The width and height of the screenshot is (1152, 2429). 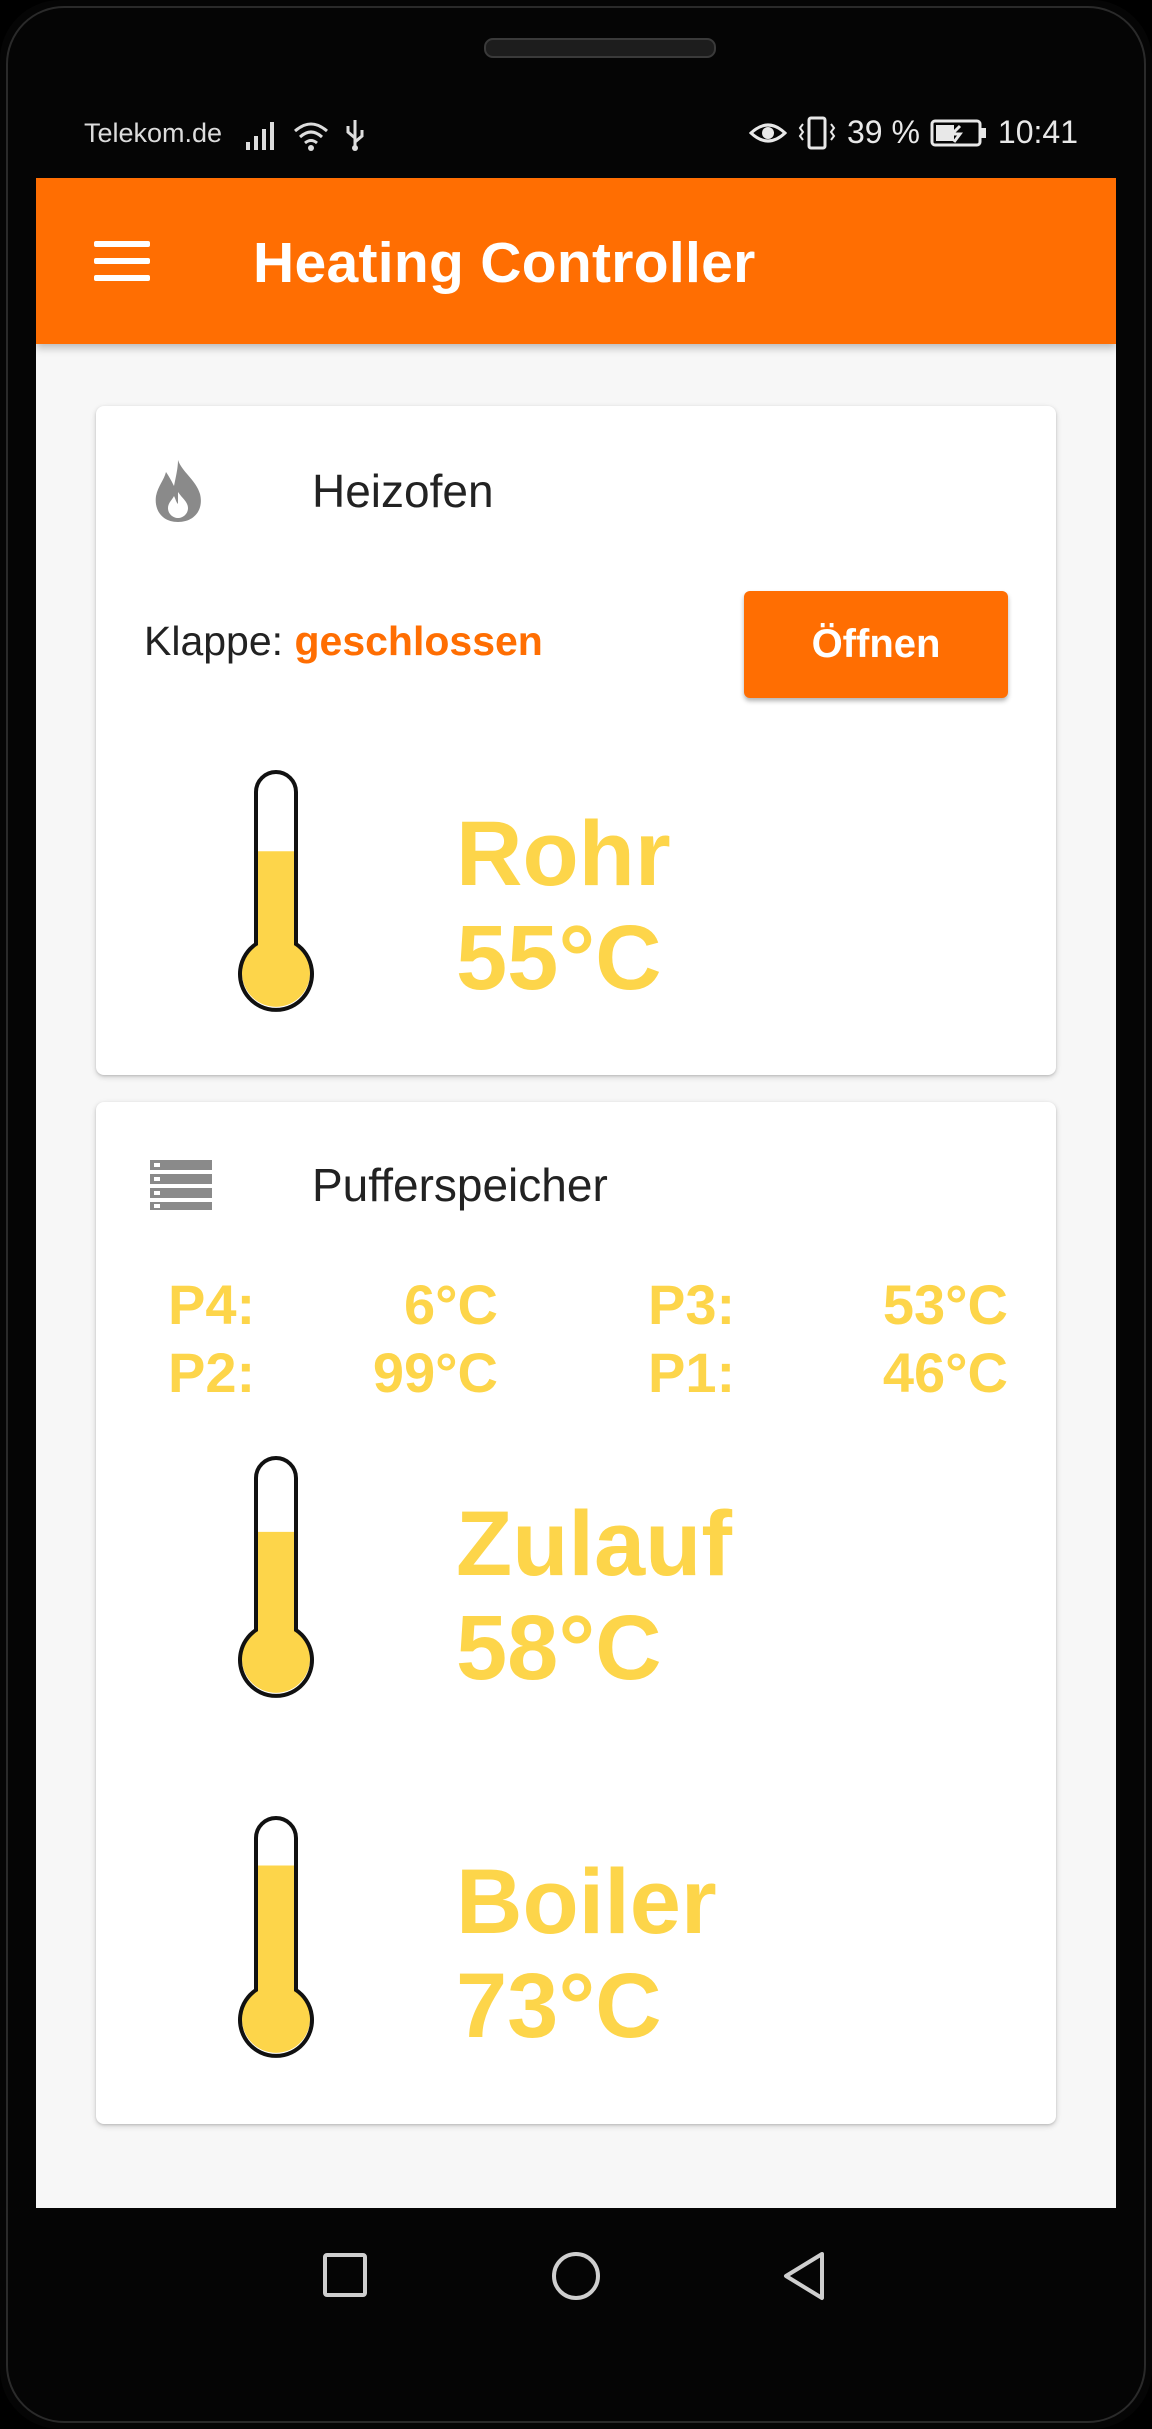 I want to click on thermometer-boiler, so click(x=276, y=1937).